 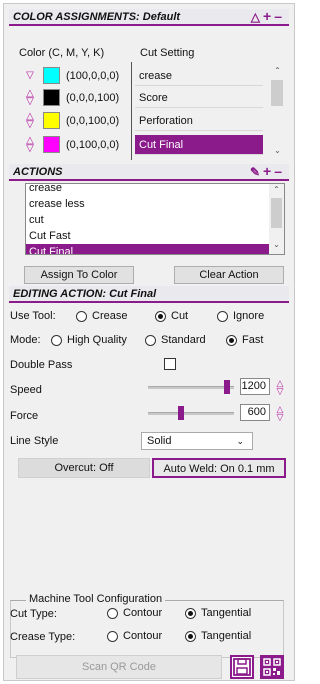 What do you see at coordinates (229, 275) in the screenshot?
I see `clear-action-button: Clear Action` at bounding box center [229, 275].